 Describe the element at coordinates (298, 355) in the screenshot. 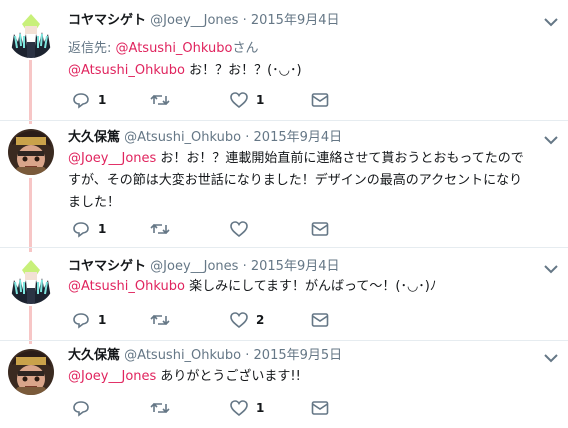

I see `tweet-date: 2015年9月5日` at that location.